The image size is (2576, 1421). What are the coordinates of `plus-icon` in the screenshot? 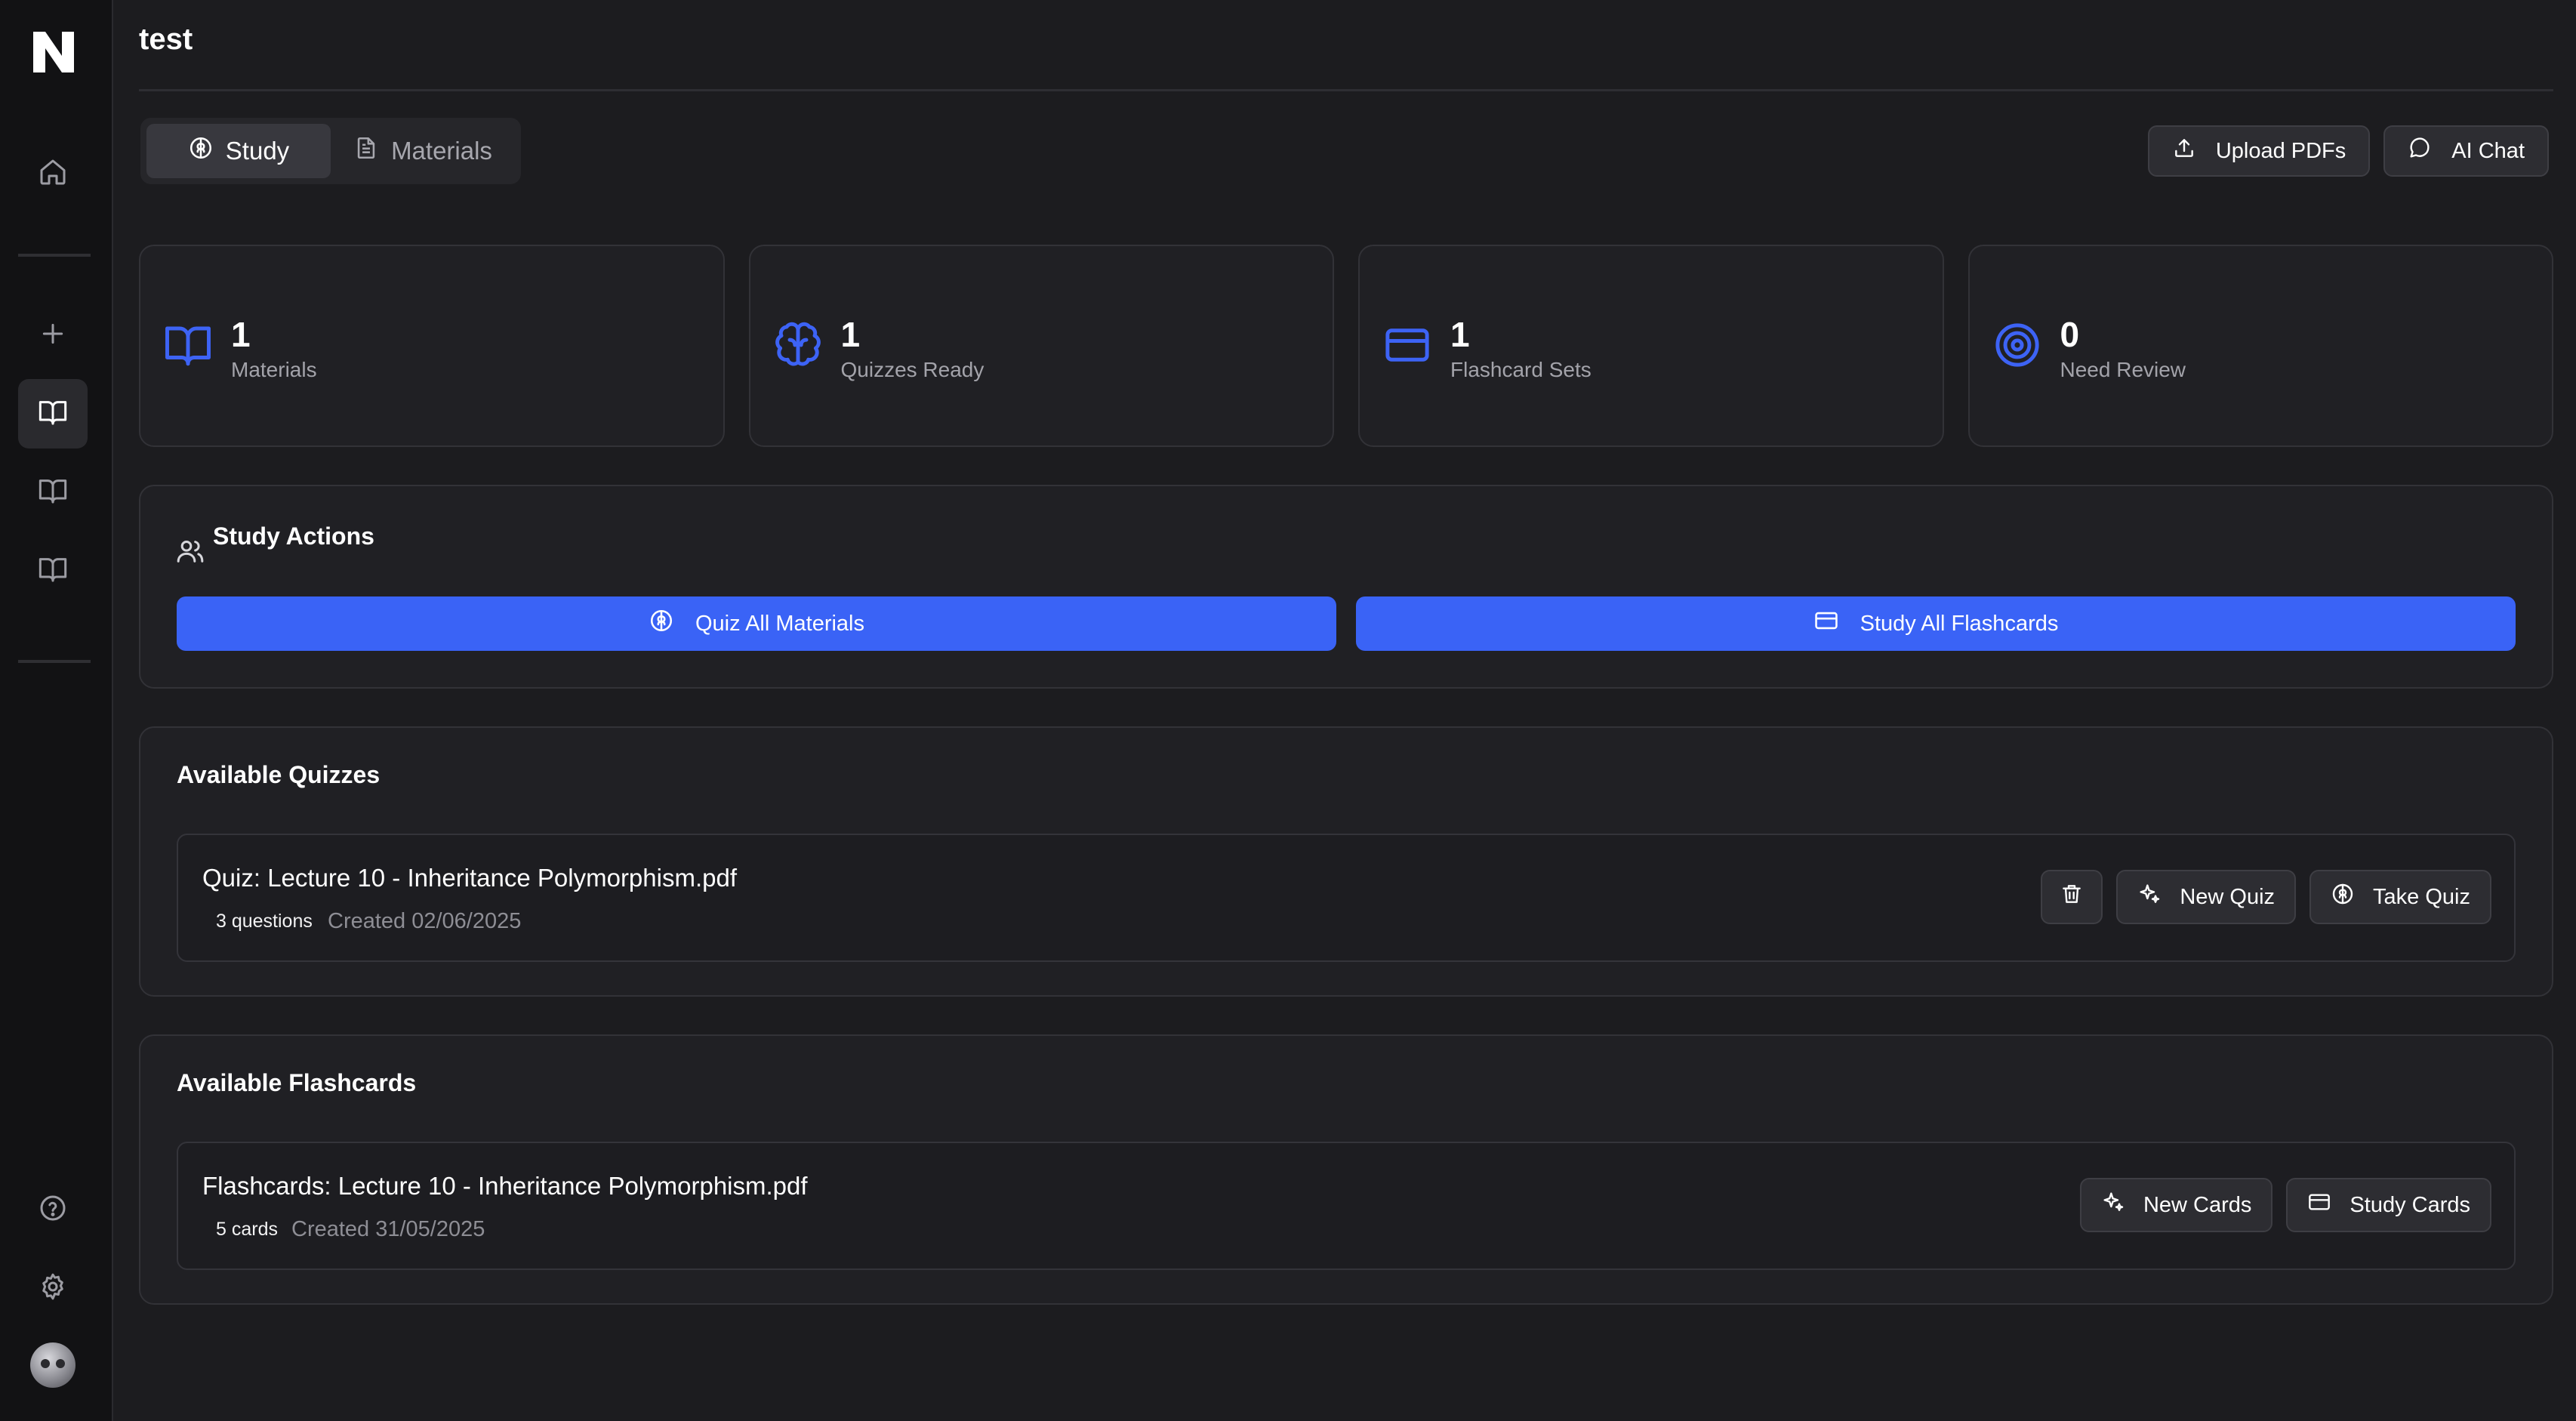 It's located at (53, 336).